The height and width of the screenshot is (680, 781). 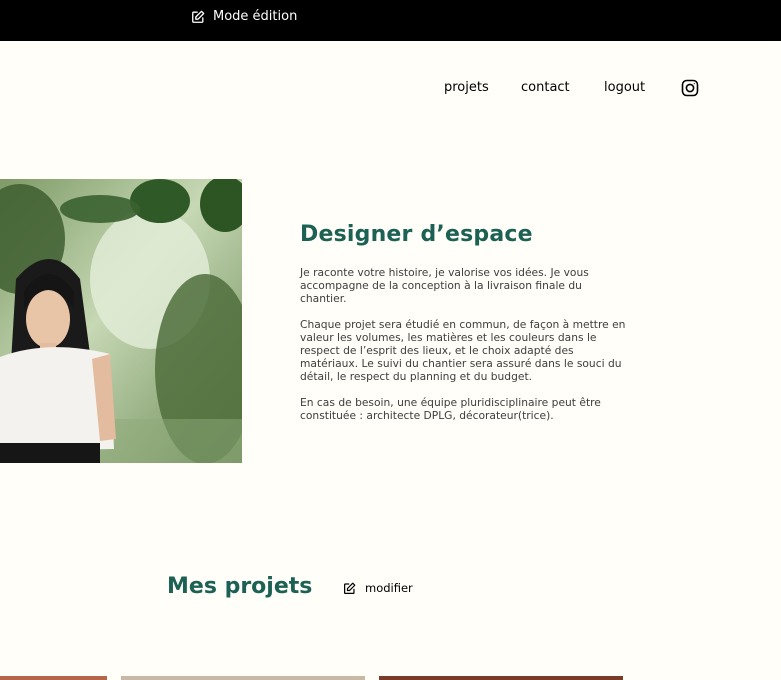 I want to click on intro-title: Designer d’espace, so click(x=416, y=234).